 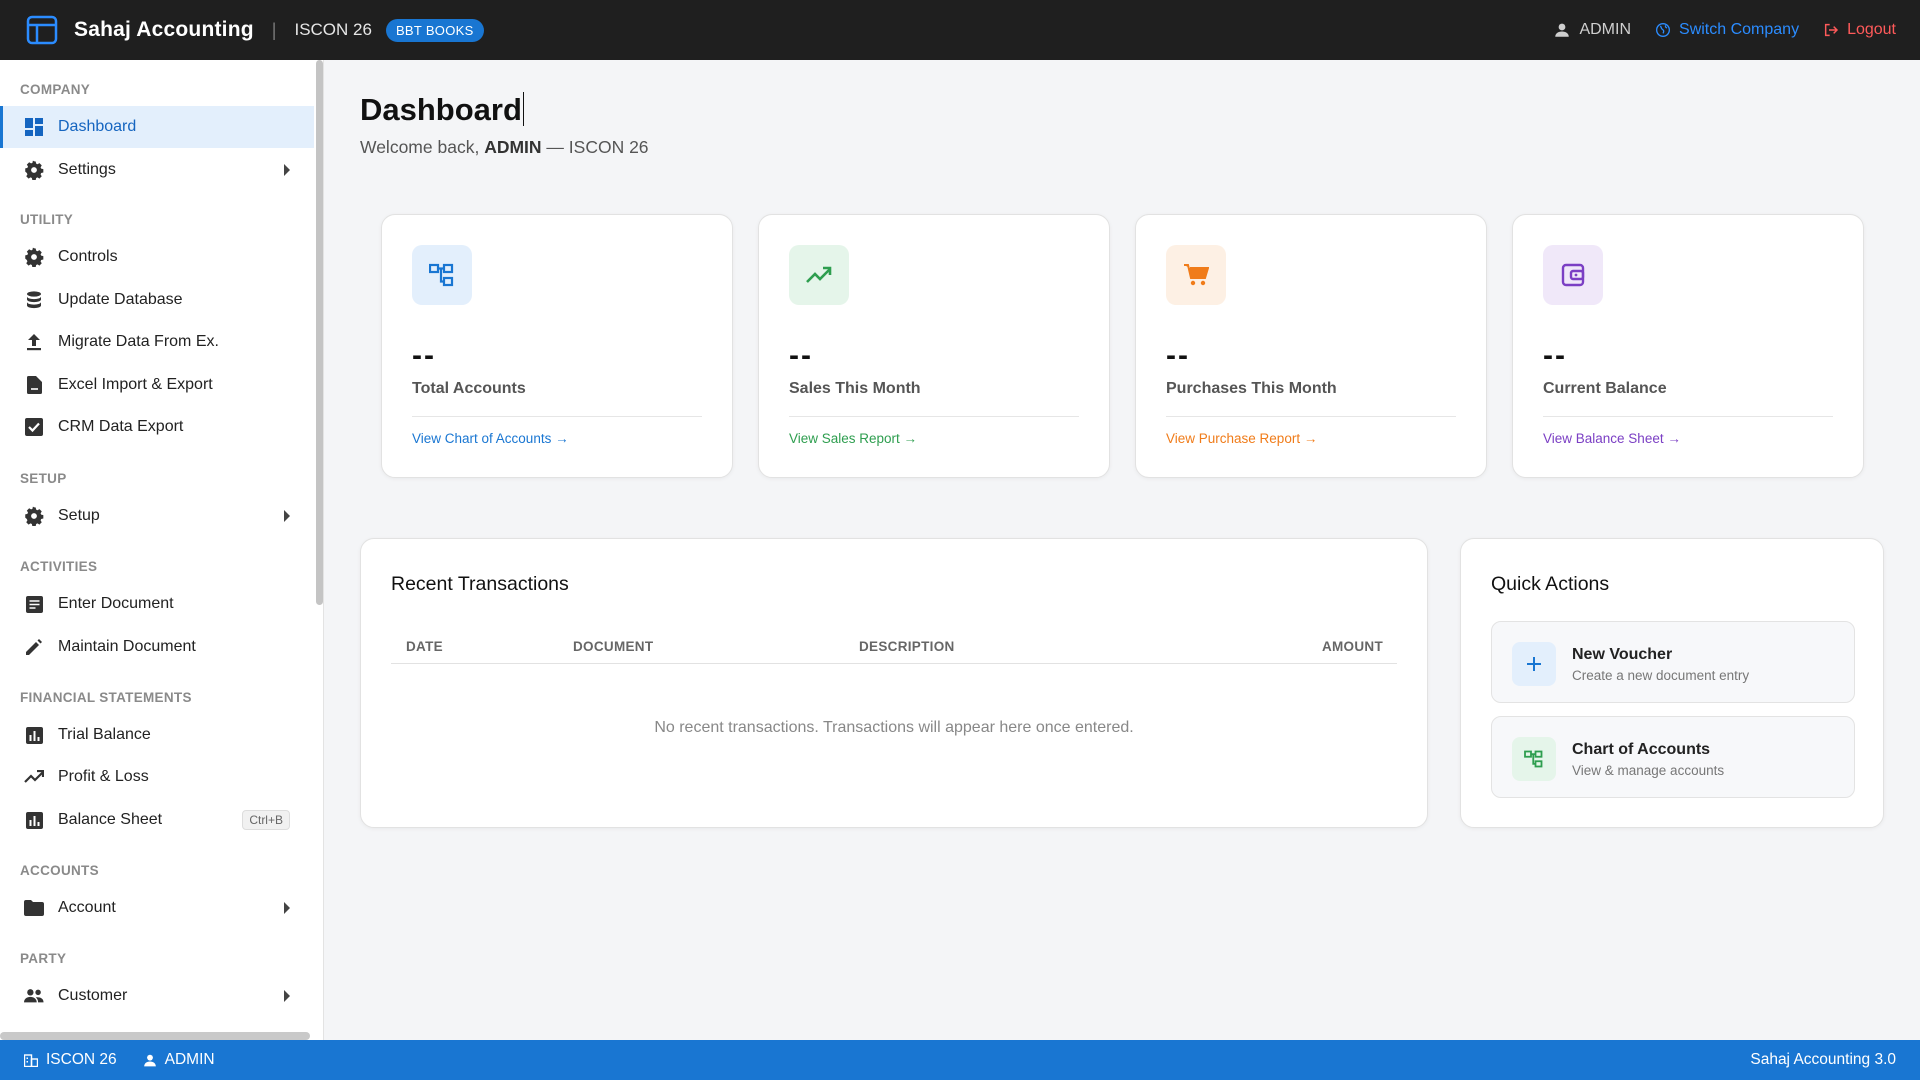 What do you see at coordinates (490, 438) in the screenshot?
I see `view-chart-of-accounts-link: View Chart of Accounts →` at bounding box center [490, 438].